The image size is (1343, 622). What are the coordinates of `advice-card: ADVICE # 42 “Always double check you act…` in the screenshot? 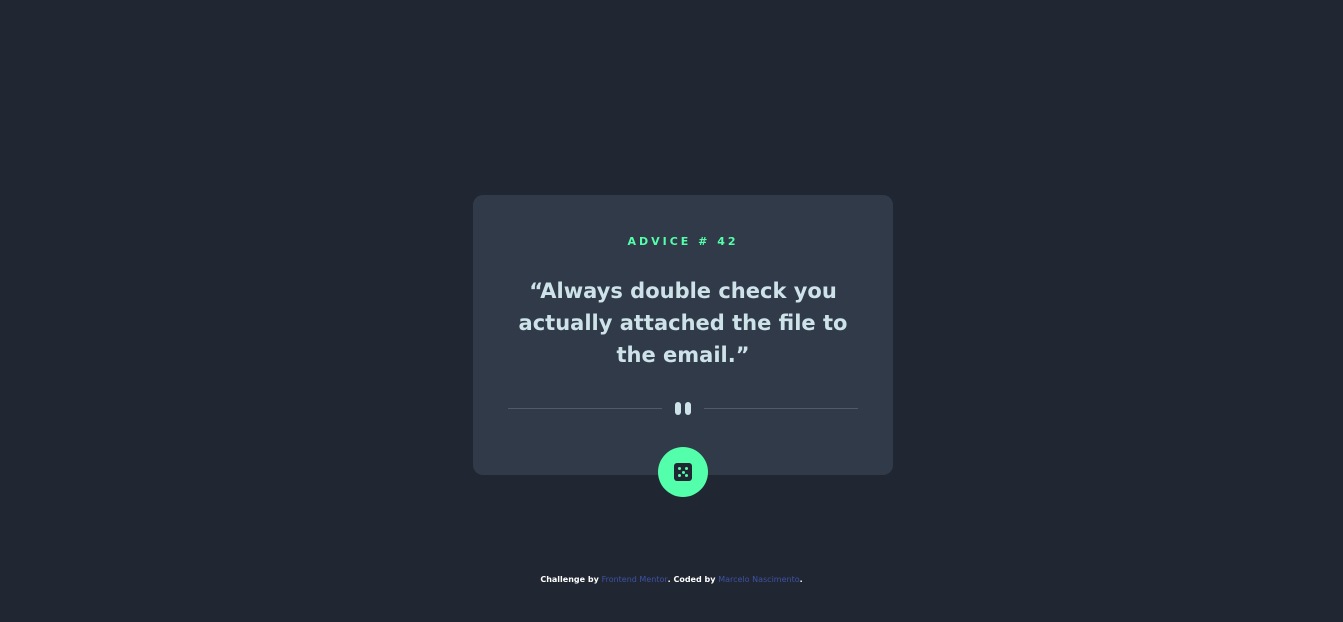 It's located at (683, 335).